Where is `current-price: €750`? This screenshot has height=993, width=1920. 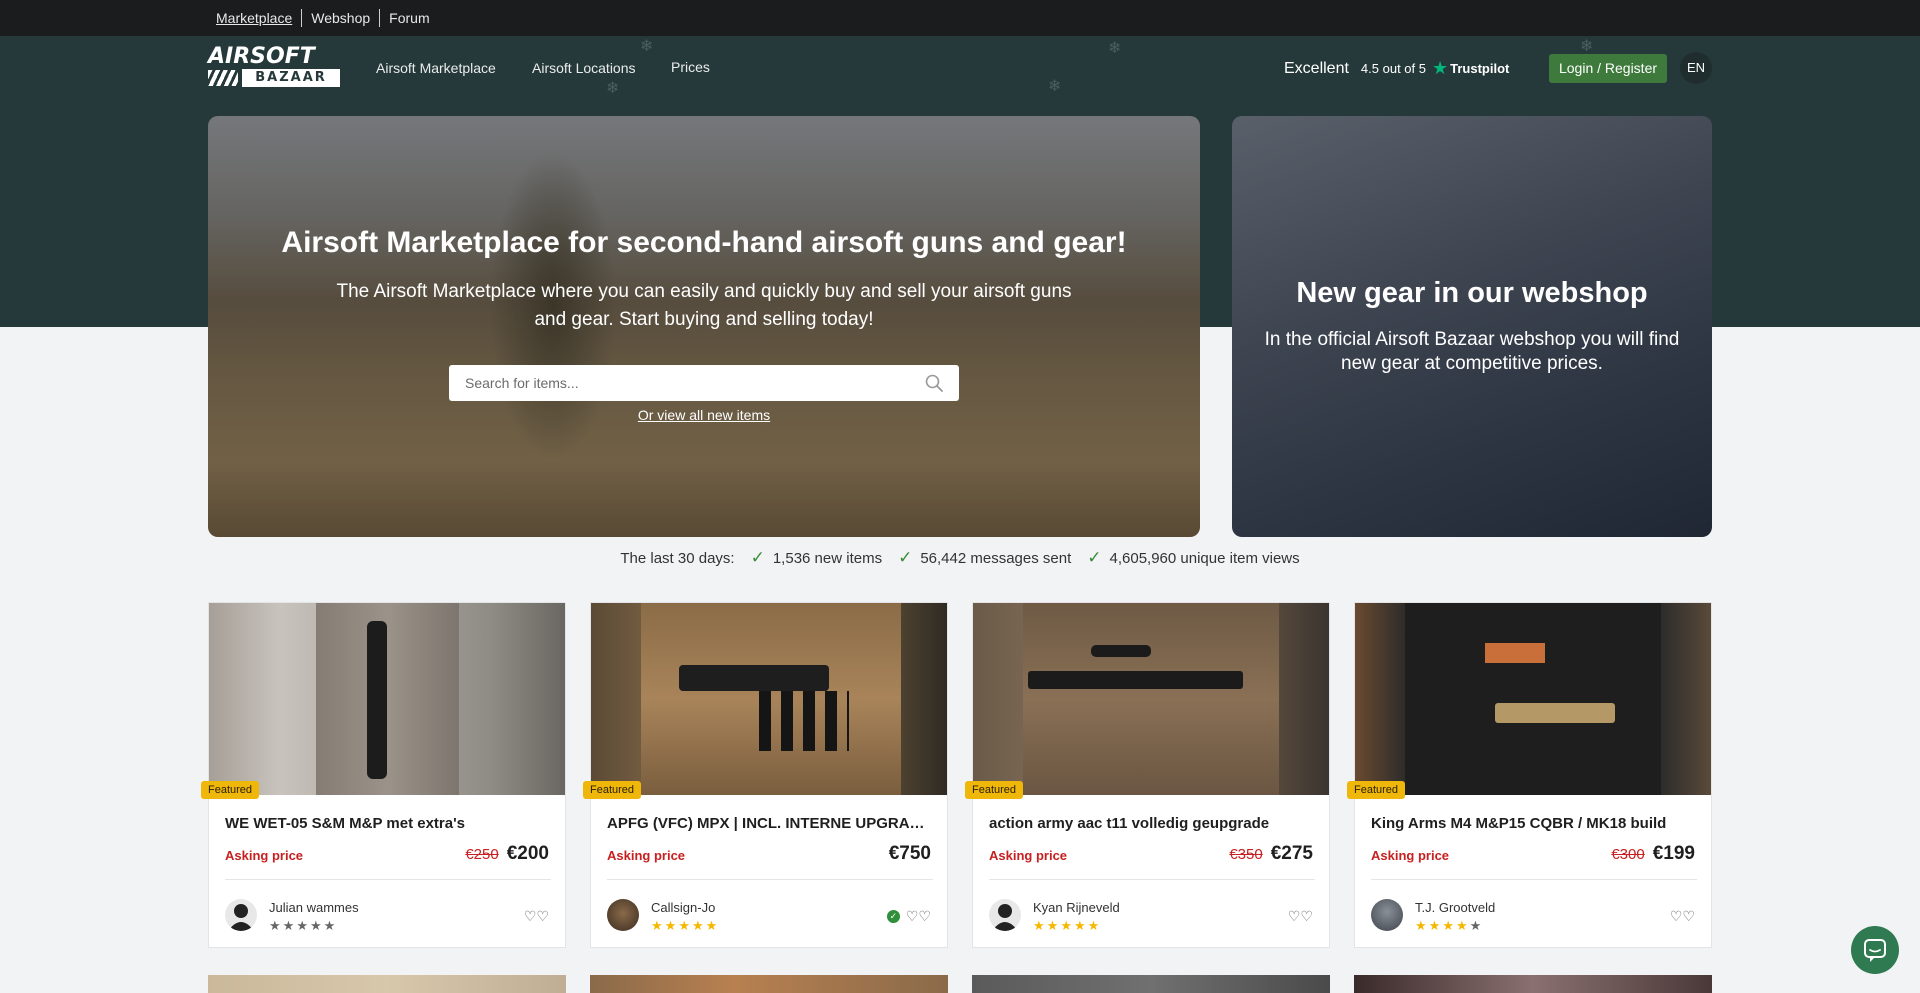 current-price: €750 is located at coordinates (909, 853).